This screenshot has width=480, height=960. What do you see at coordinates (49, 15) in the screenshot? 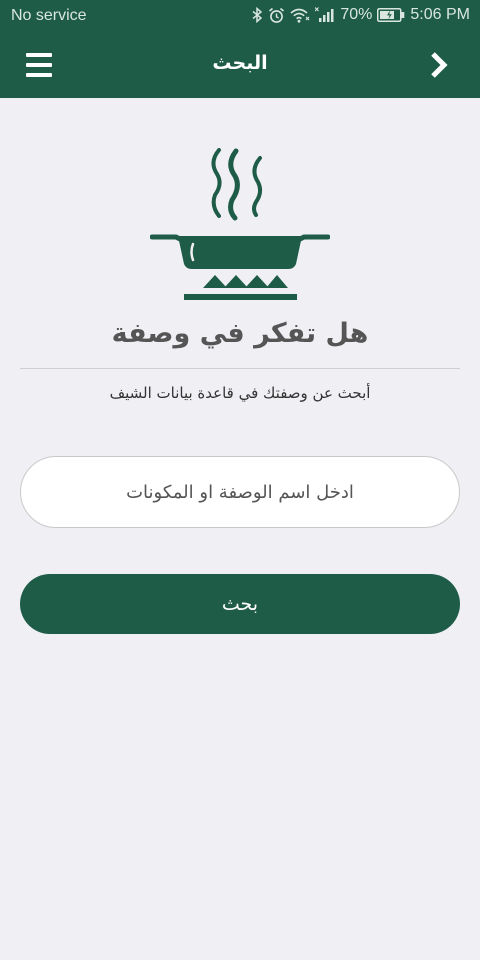
I see `carrier-label: No service` at bounding box center [49, 15].